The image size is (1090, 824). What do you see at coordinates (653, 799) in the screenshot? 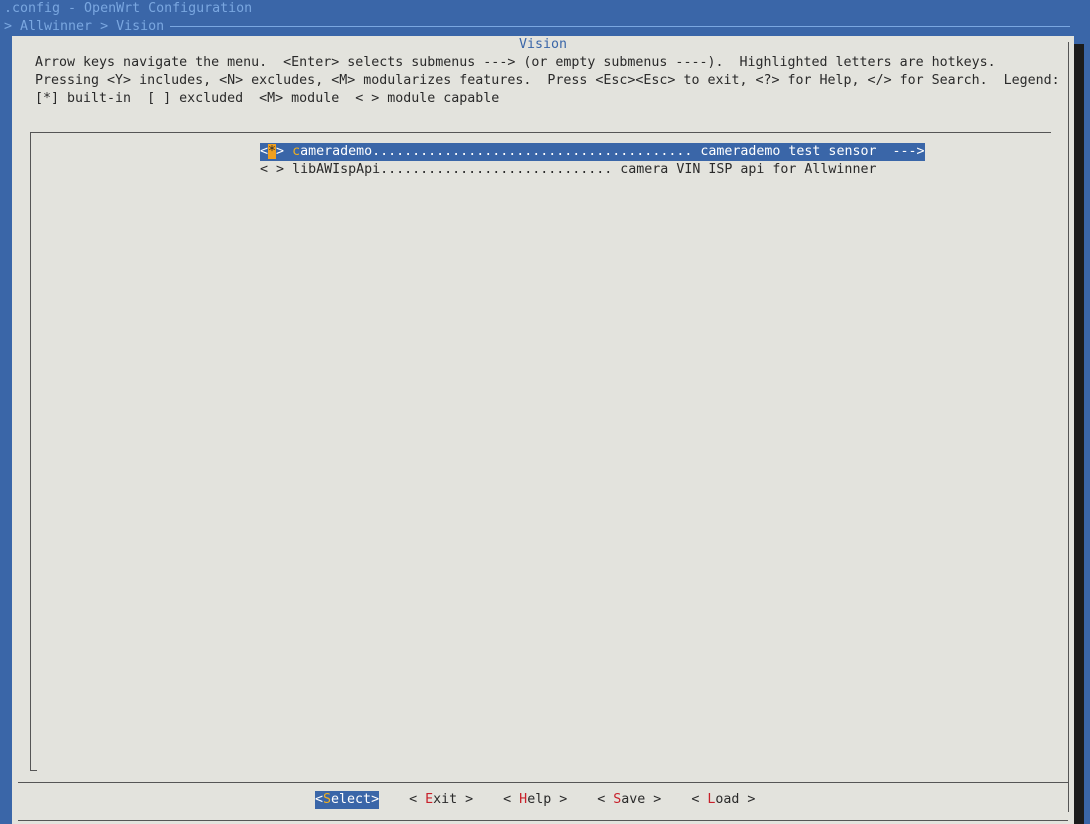
I see `save-button-close: >` at bounding box center [653, 799].